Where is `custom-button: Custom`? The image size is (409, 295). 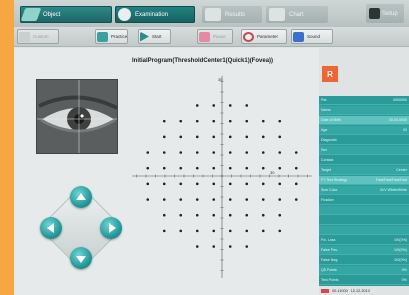 custom-button: Custom is located at coordinates (38, 36).